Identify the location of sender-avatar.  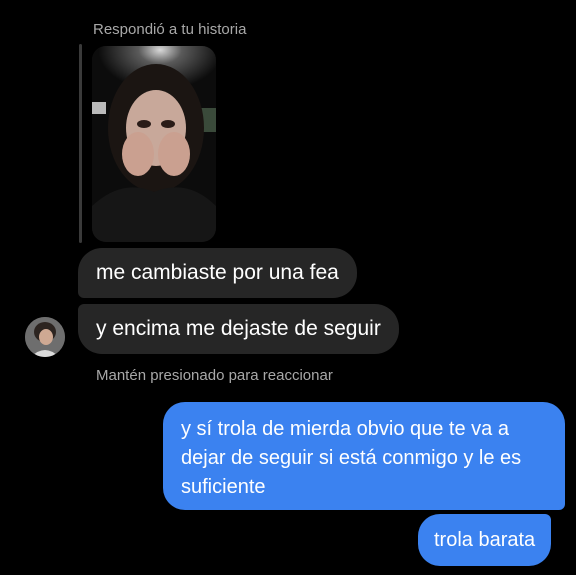
(45, 337).